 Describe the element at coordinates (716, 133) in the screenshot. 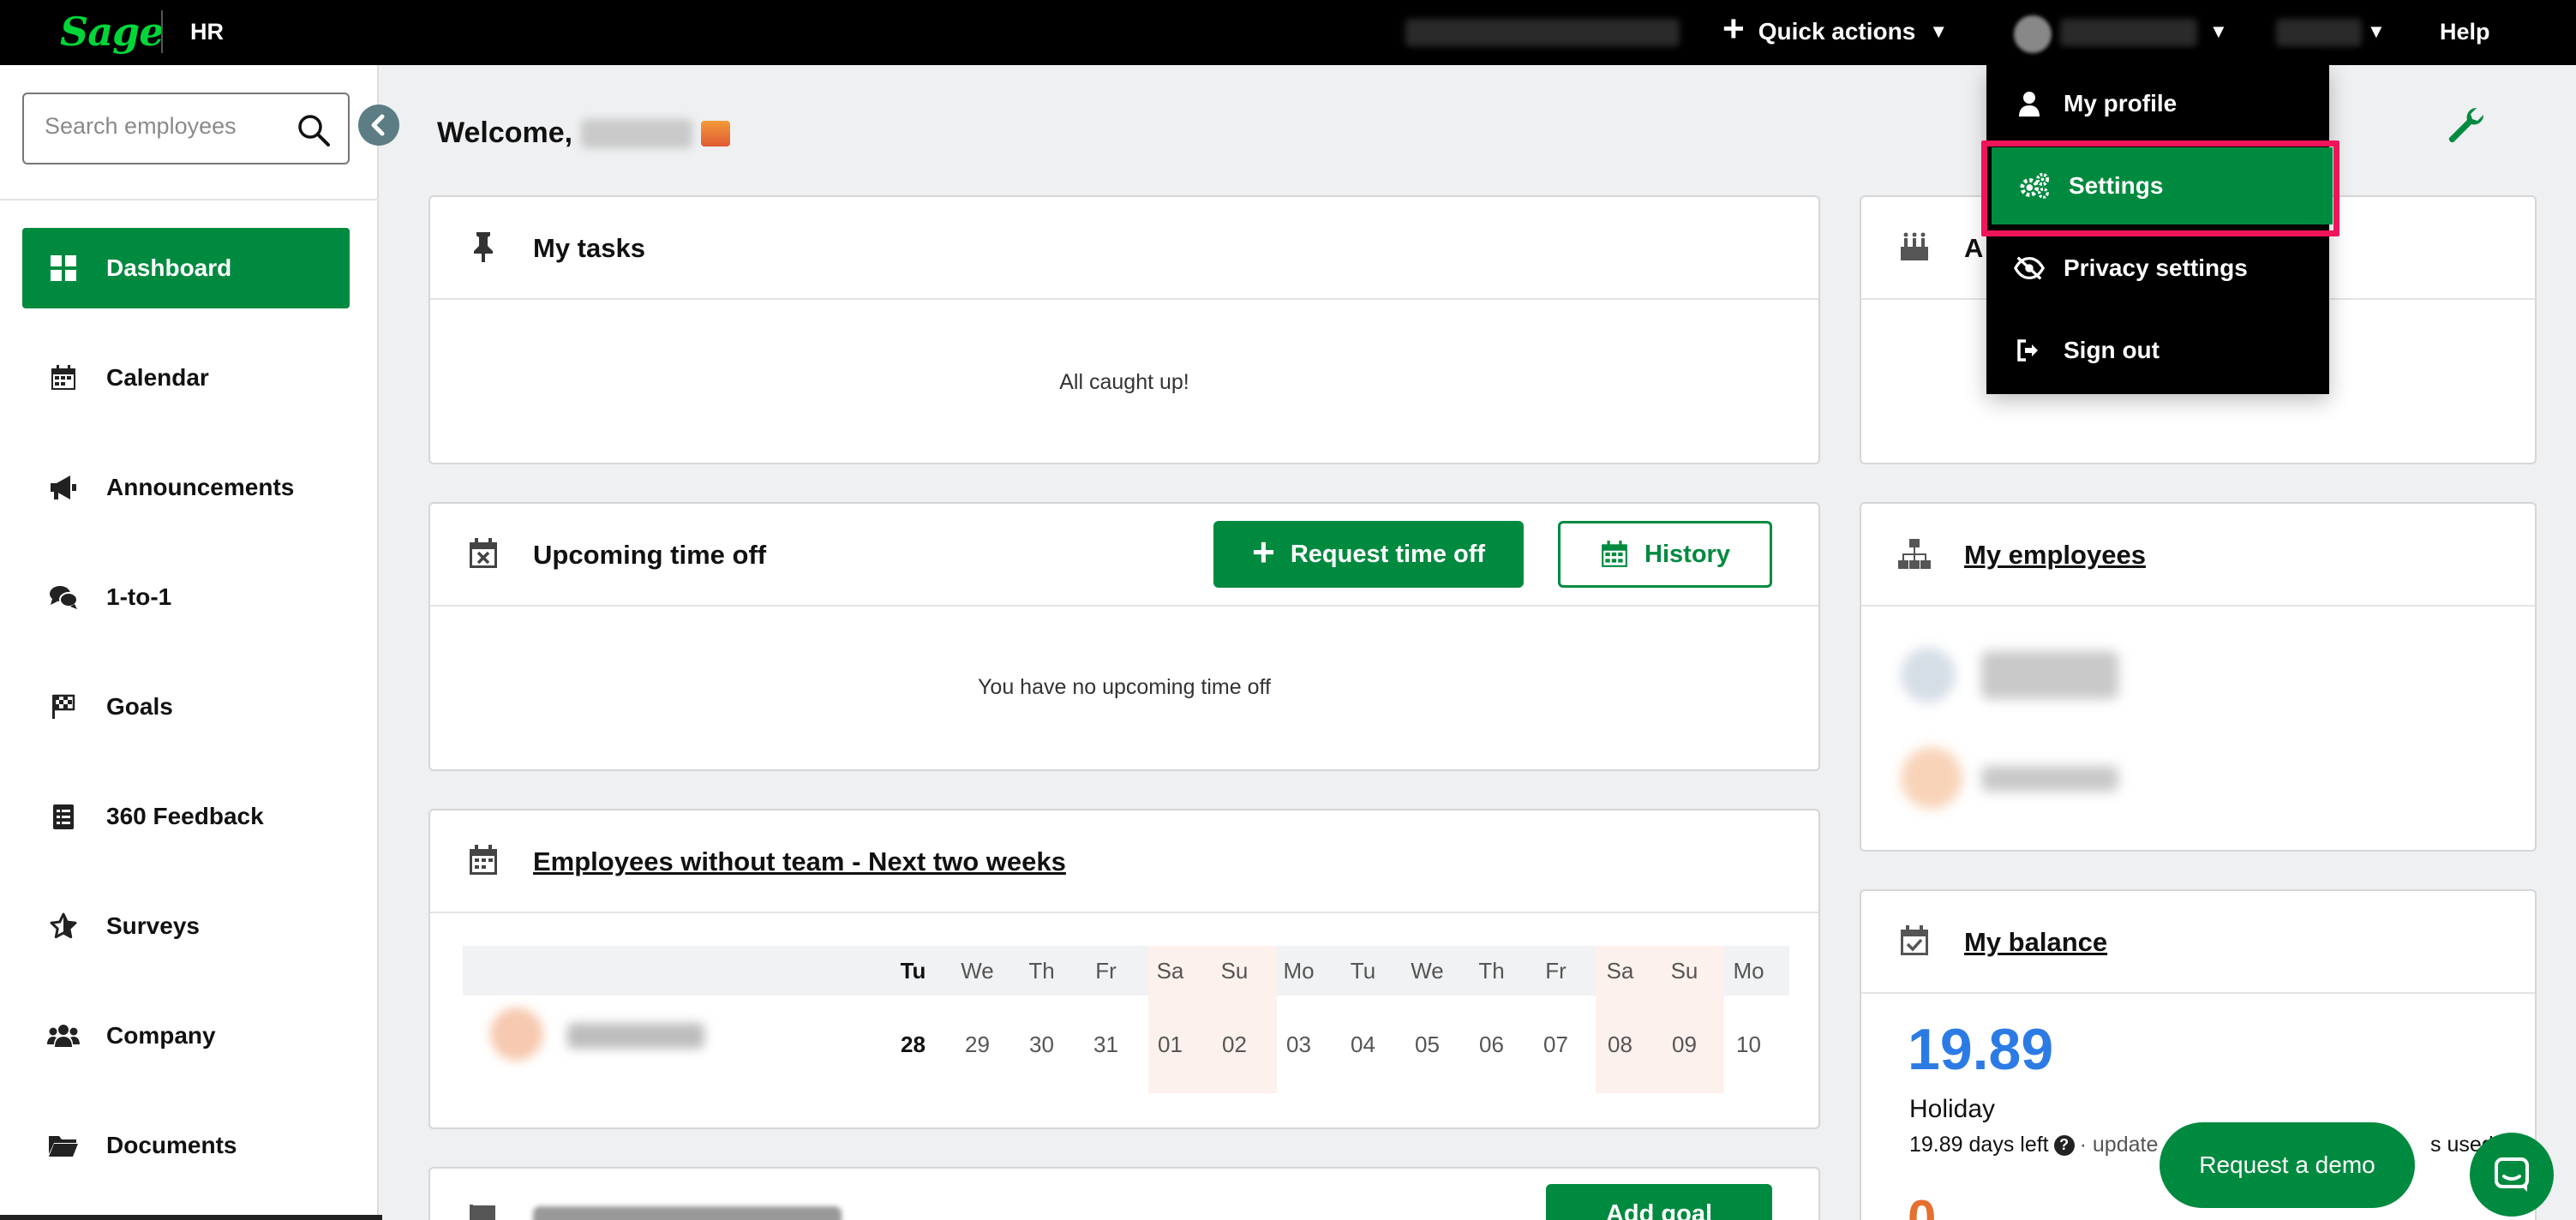

I see `sunrise-icon` at that location.